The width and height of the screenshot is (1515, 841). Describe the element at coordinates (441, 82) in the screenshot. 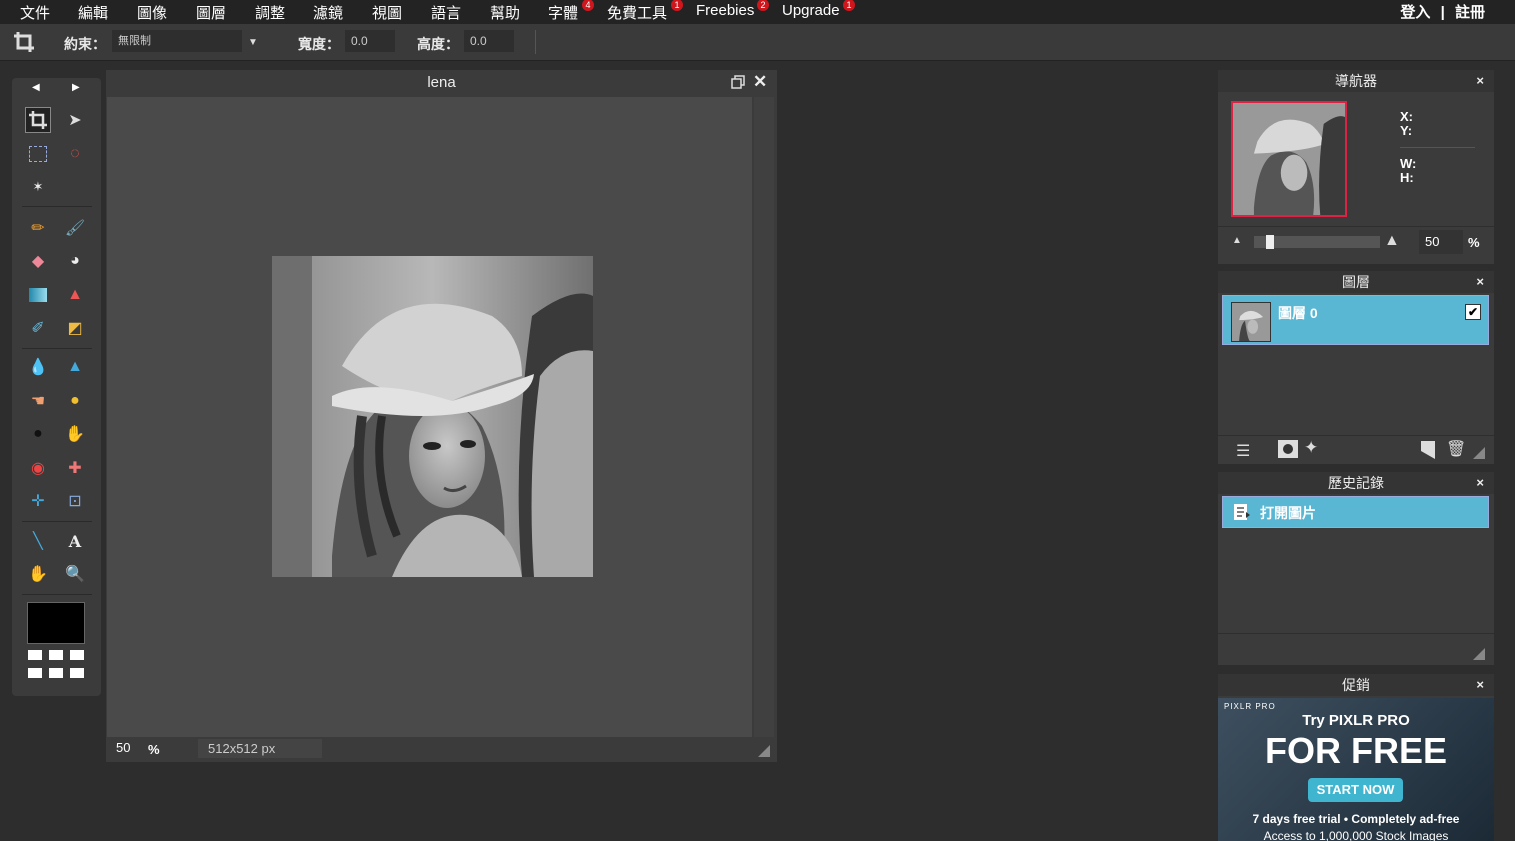

I see `document-title: lena` at that location.